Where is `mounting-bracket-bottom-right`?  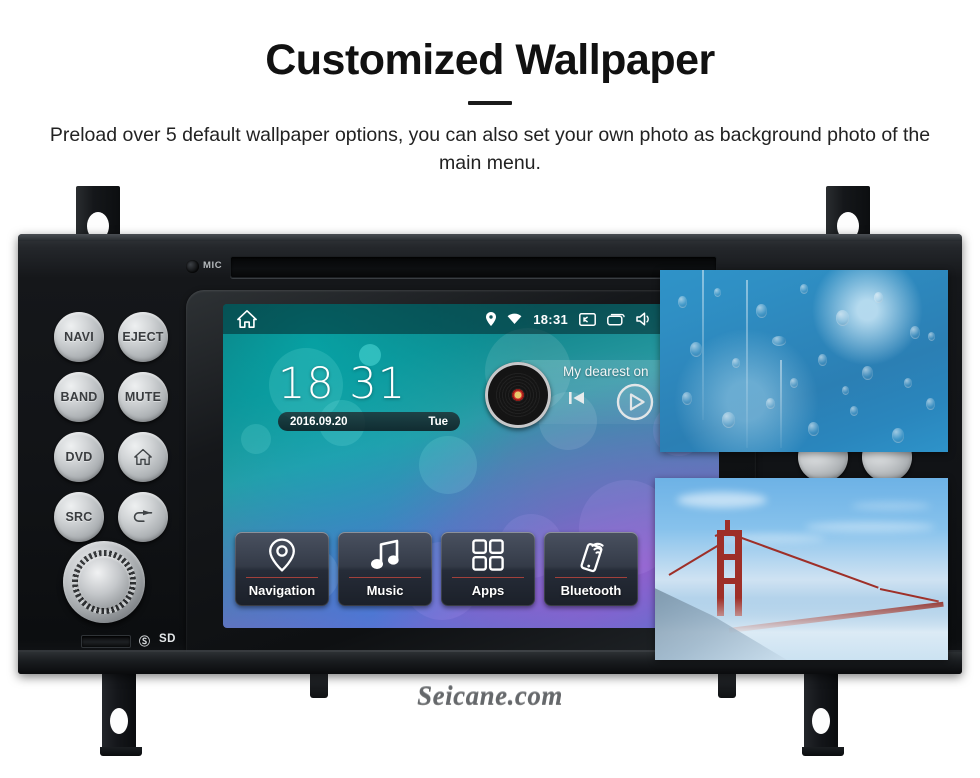
mounting-bracket-bottom-right is located at coordinates (823, 714).